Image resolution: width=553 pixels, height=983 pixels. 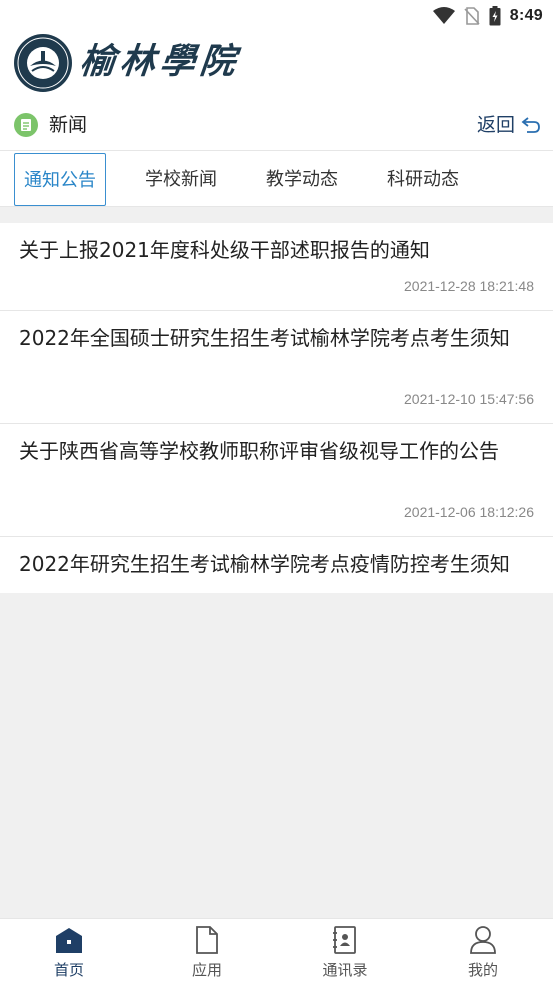 I want to click on tab-teaching-updates: 教学动态, so click(x=302, y=179).